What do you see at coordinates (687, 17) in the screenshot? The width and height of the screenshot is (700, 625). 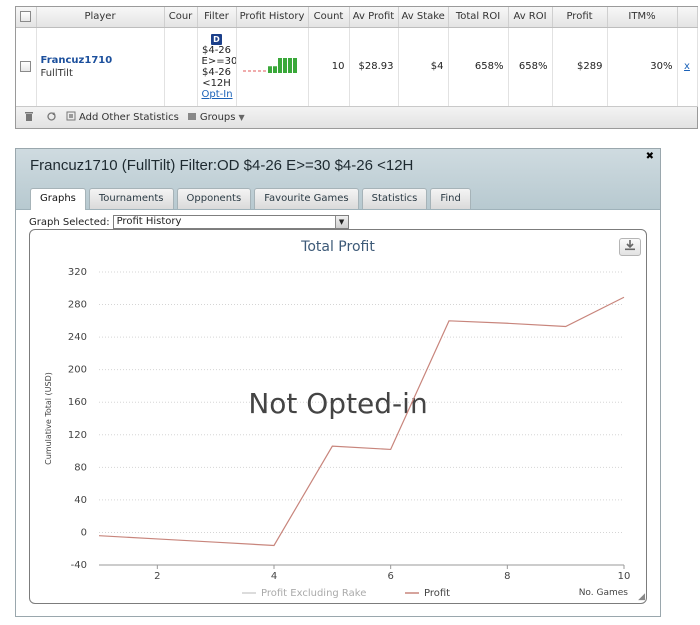 I see `col-header-remove` at bounding box center [687, 17].